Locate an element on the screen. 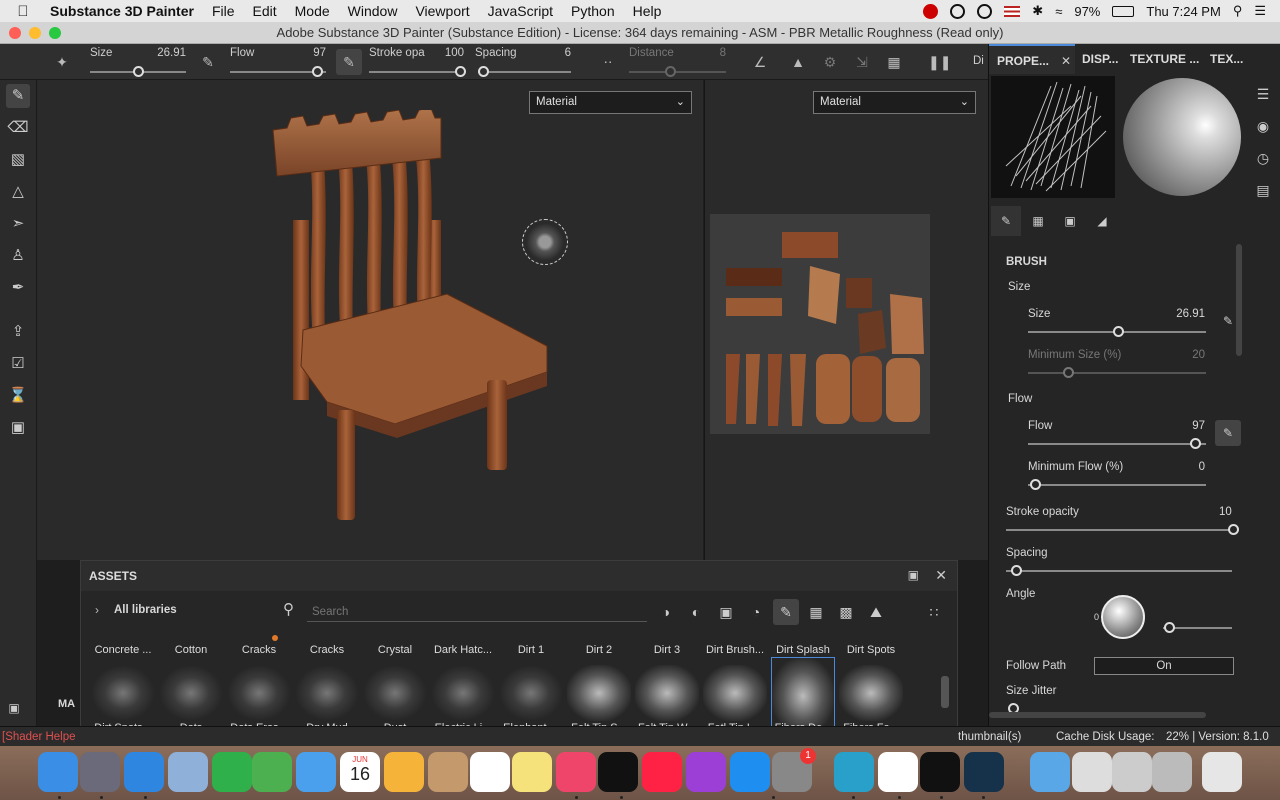 The height and width of the screenshot is (800, 1280). toolbar-size-knob is located at coordinates (138, 71).